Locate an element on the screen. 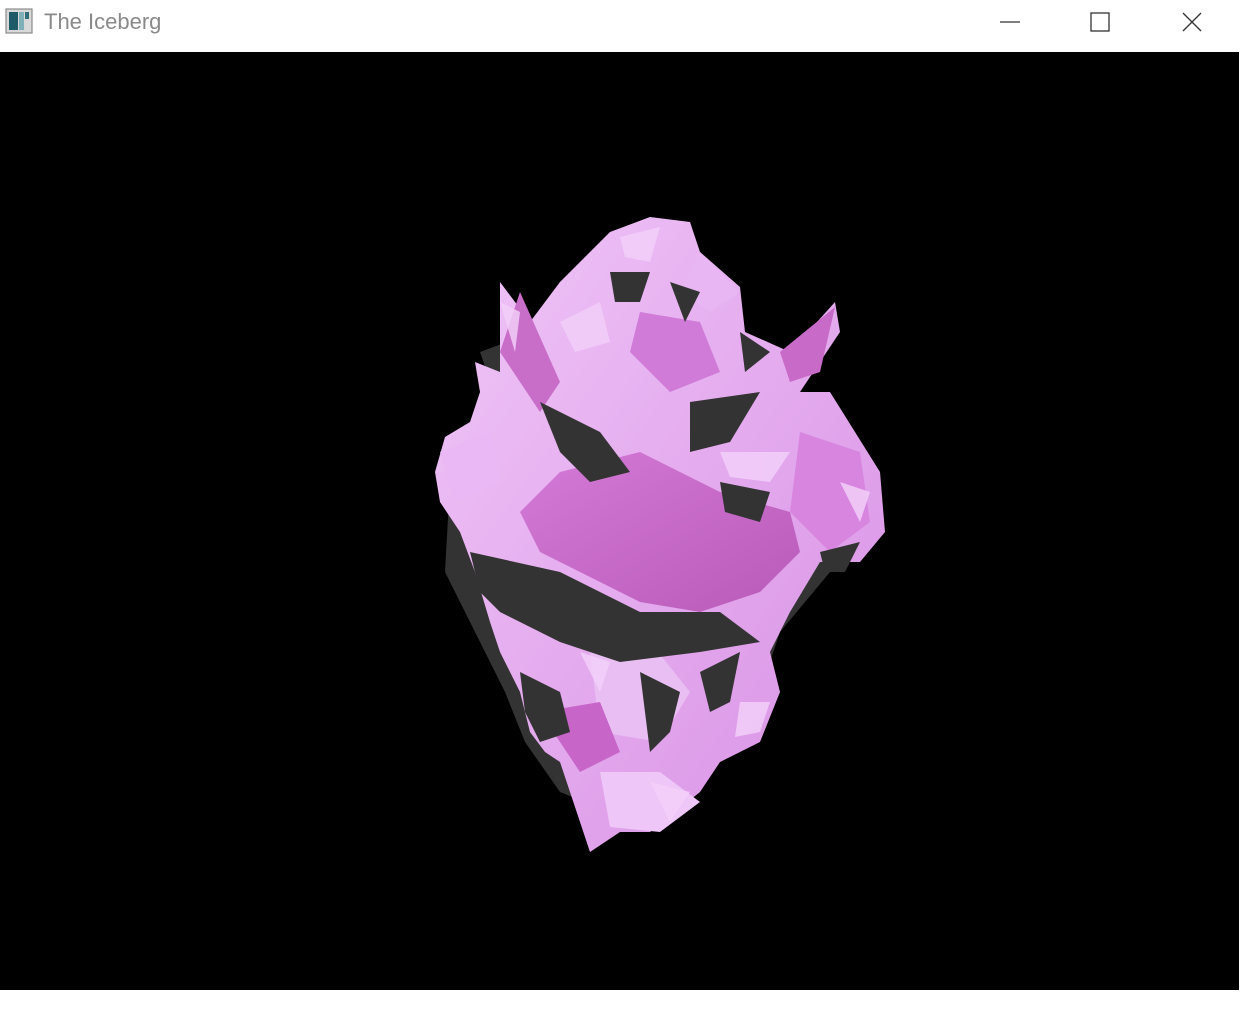  title-bar: The Iceberg is located at coordinates (621, 26).